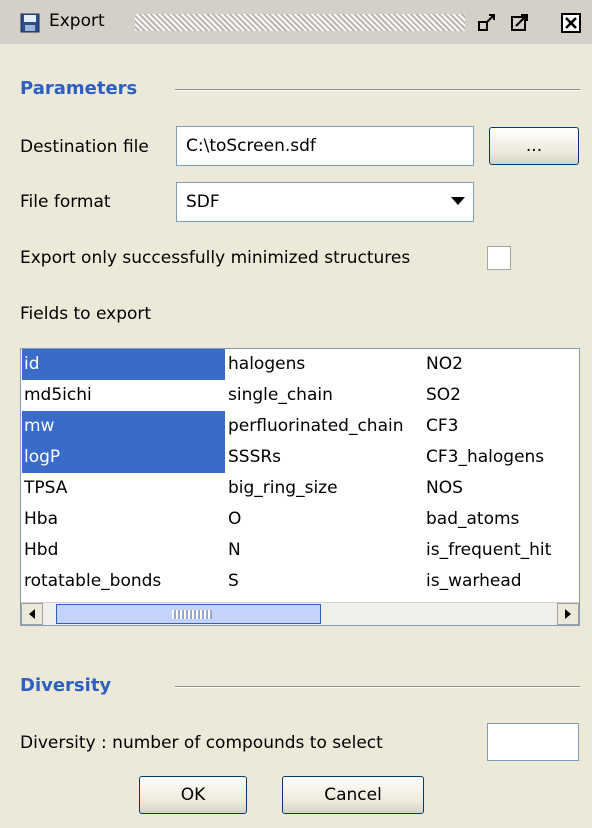 The image size is (592, 828). I want to click on undock-icon, so click(486, 22).